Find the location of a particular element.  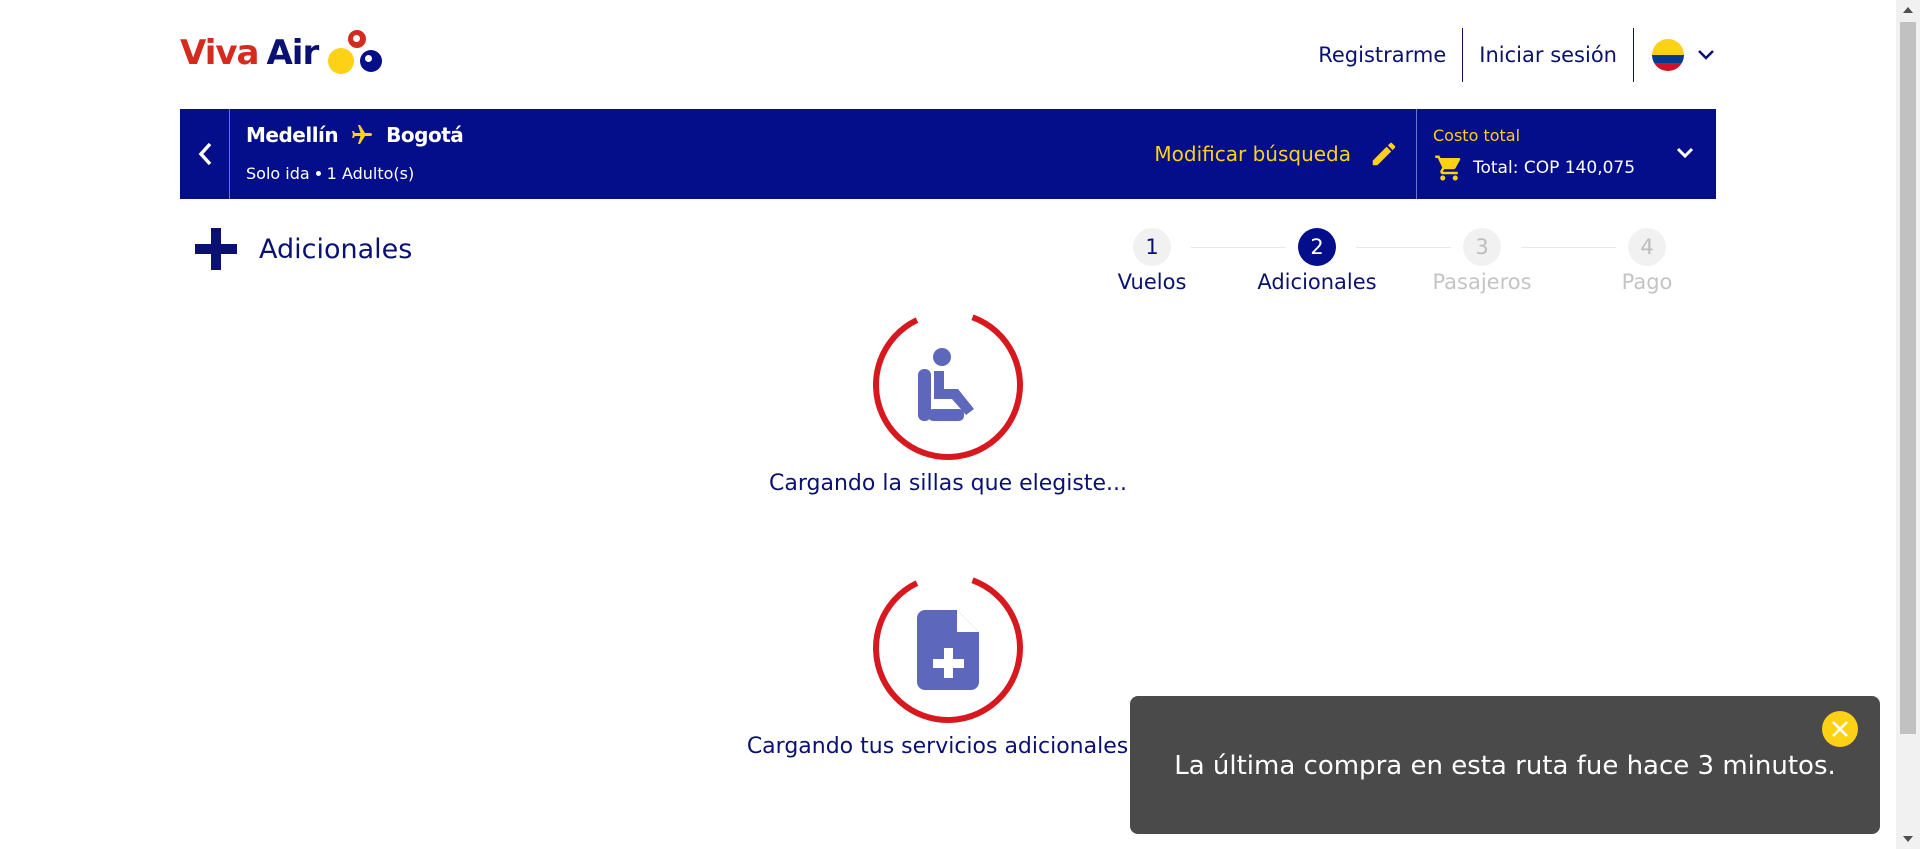

trip-details: Solo ida 1 Adulto(s) is located at coordinates (330, 173).